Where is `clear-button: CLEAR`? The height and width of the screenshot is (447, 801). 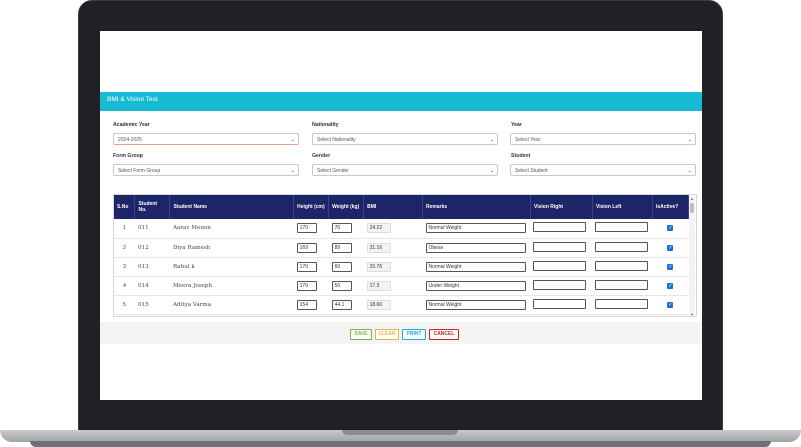 clear-button: CLEAR is located at coordinates (387, 334).